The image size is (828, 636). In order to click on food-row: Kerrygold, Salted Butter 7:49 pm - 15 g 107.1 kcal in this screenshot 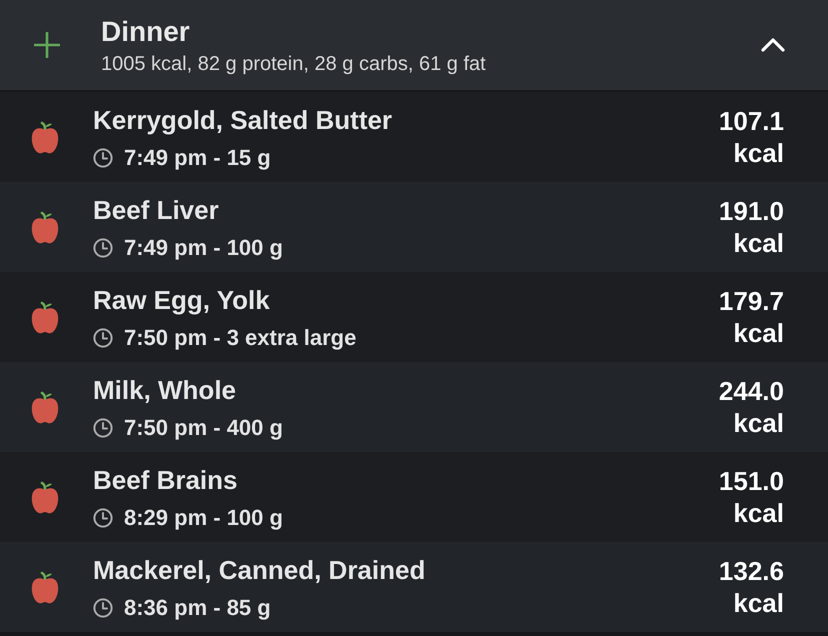, I will do `click(414, 137)`.